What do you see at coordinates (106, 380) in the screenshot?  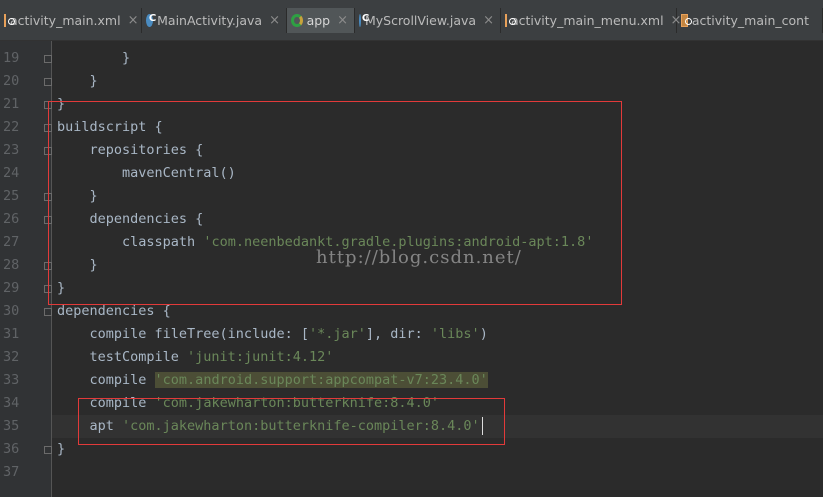 I see `code-token: compile` at bounding box center [106, 380].